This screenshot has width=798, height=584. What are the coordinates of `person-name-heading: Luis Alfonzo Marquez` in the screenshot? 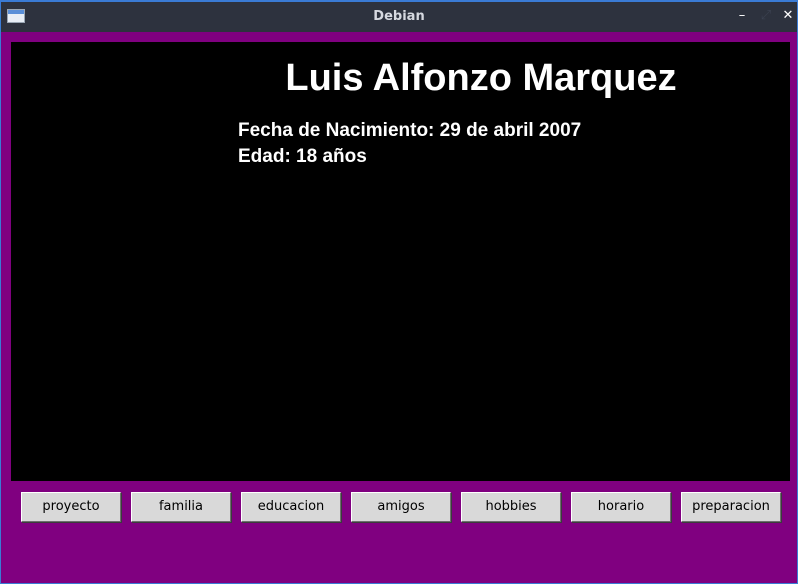 It's located at (481, 78).